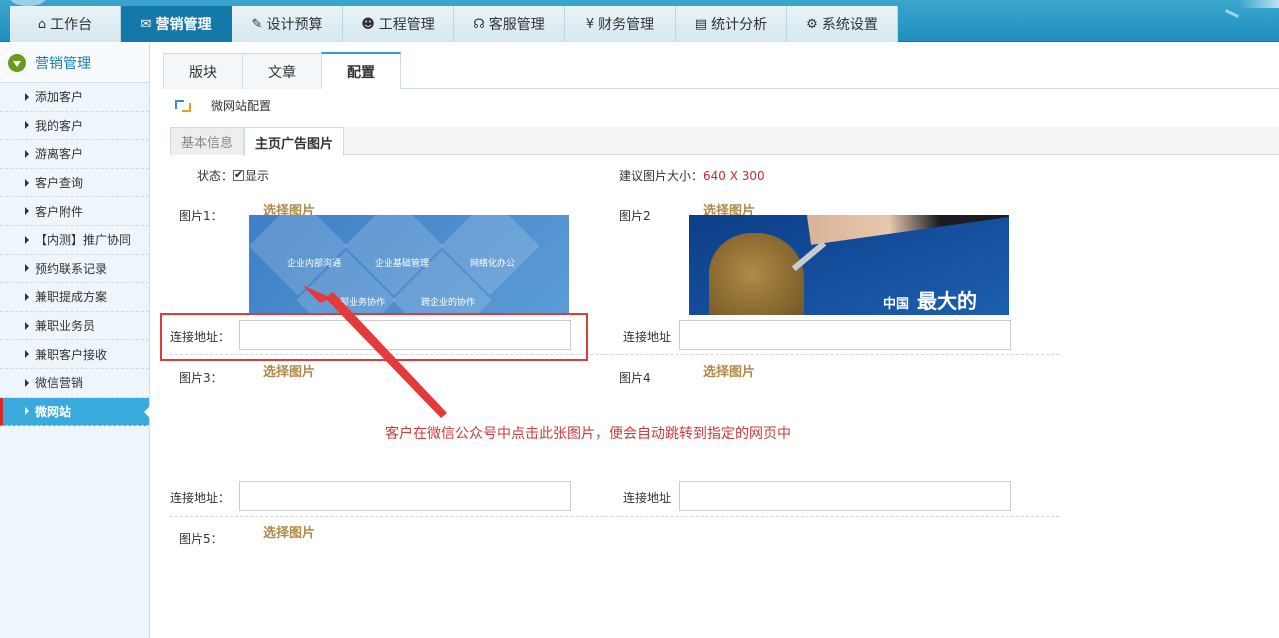 The width and height of the screenshot is (1279, 638). I want to click on tab-articles: 文章, so click(282, 71).